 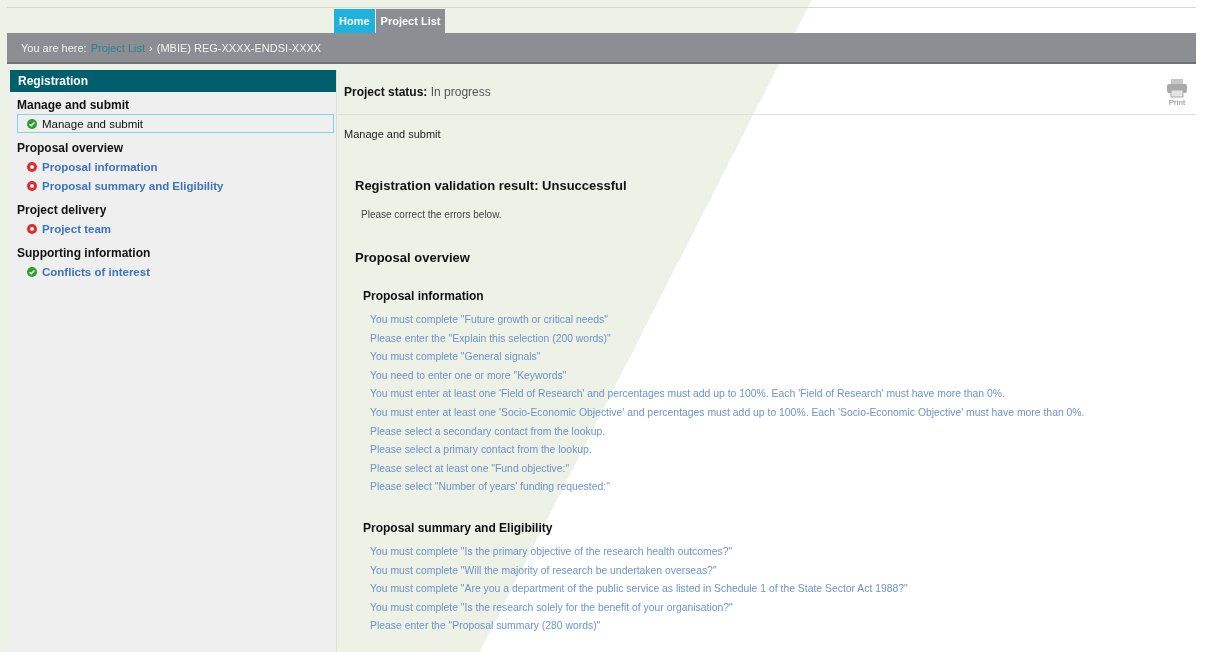 I want to click on error-link: Please enter the "Explain this selection (200 words)", so click(x=775, y=339).